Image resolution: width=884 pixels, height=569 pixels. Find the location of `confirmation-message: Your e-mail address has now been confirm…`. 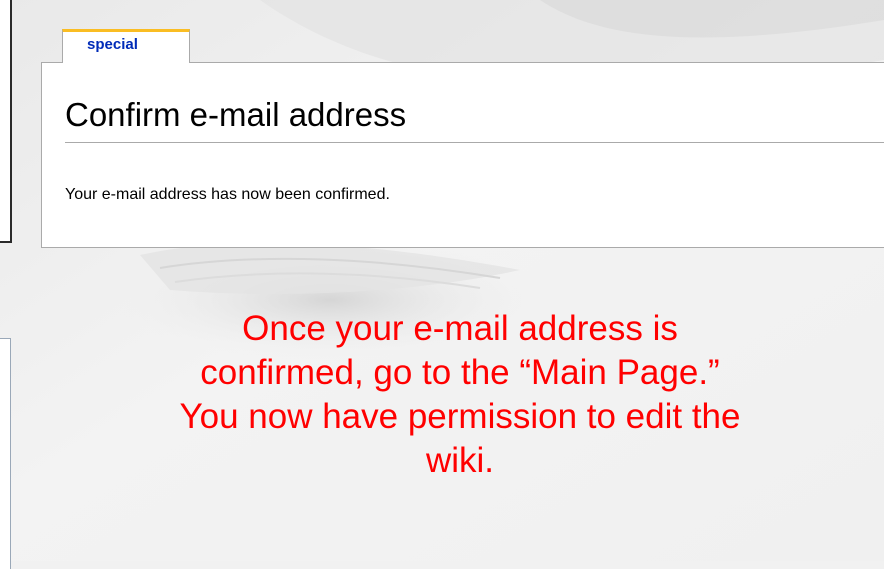

confirmation-message: Your e-mail address has now been confirm… is located at coordinates (227, 194).